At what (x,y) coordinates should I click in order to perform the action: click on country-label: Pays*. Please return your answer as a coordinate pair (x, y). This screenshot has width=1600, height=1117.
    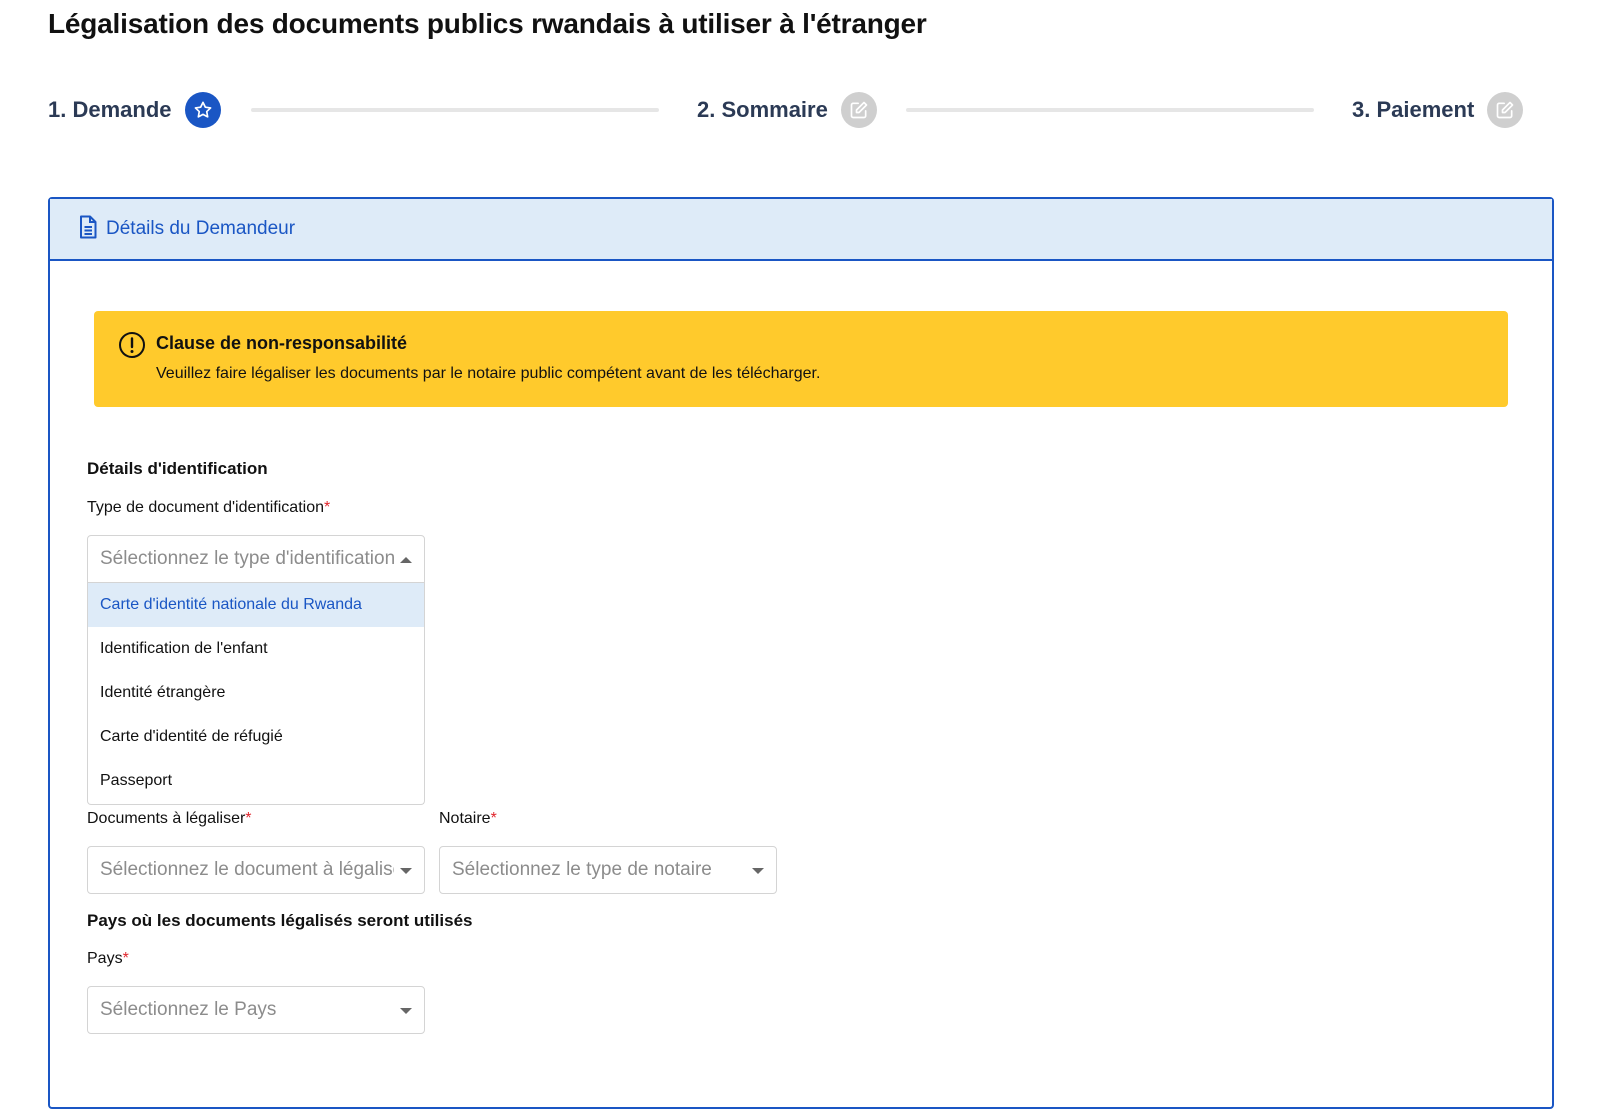
    Looking at the image, I should click on (108, 958).